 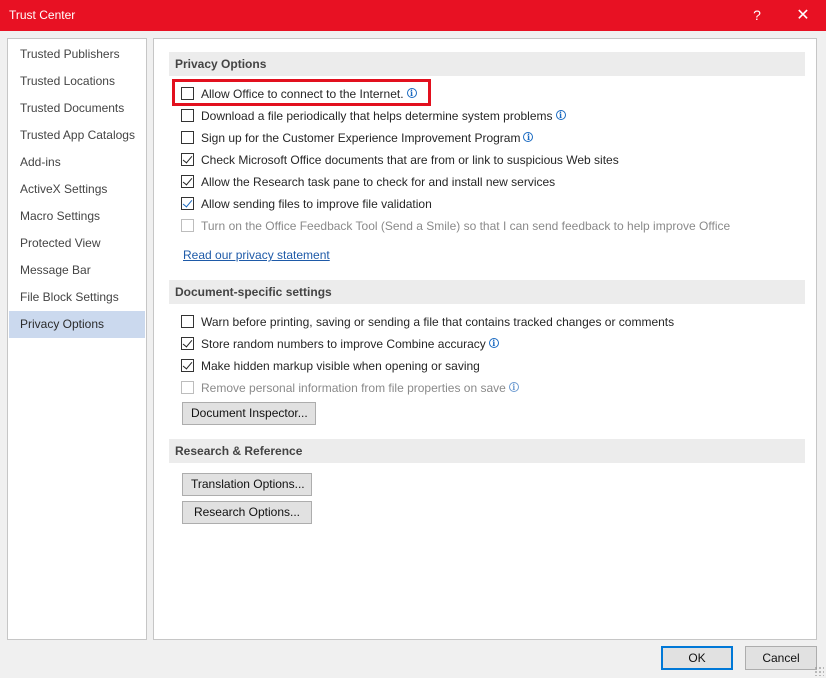 I want to click on ok-button: OK, so click(x=697, y=658).